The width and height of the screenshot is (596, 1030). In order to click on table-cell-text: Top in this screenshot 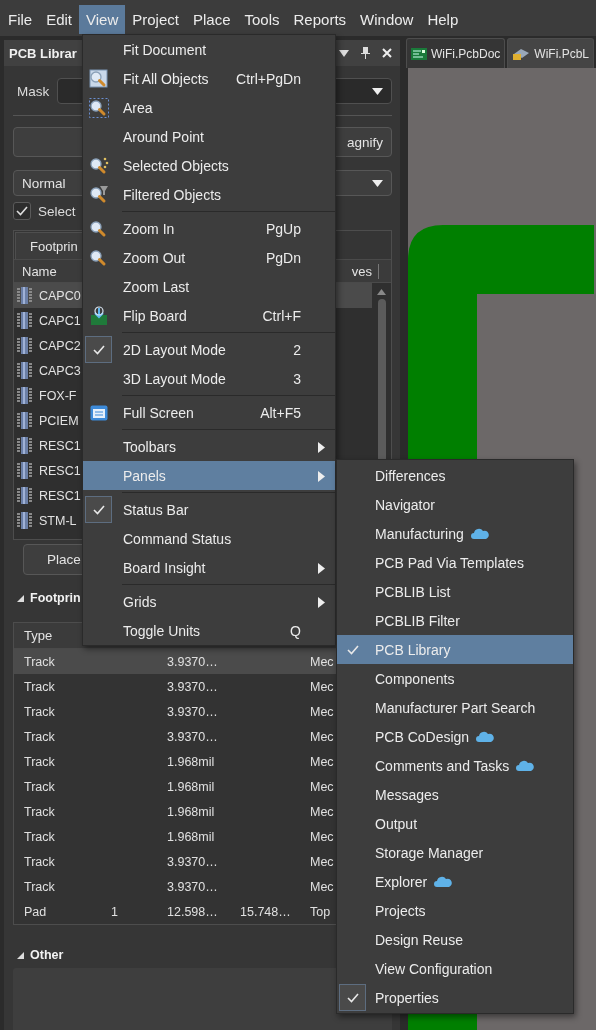, I will do `click(321, 911)`.